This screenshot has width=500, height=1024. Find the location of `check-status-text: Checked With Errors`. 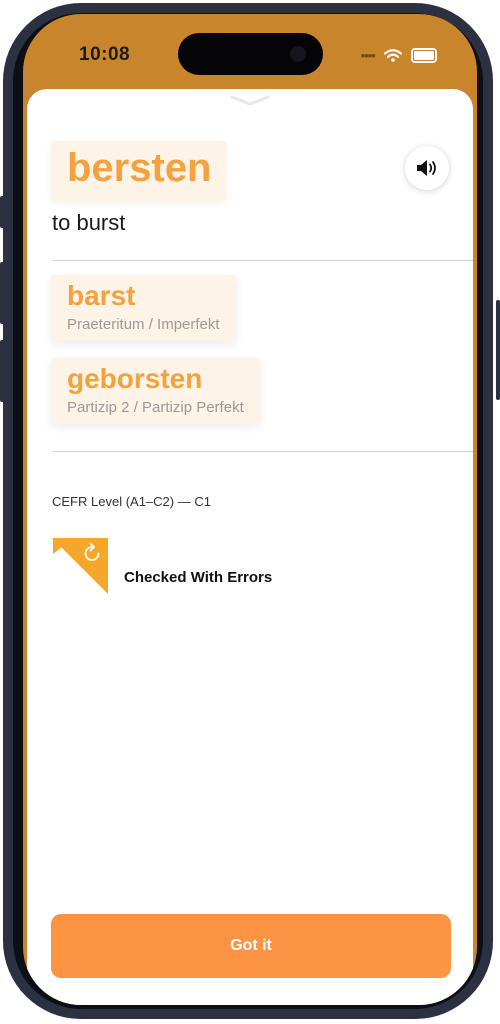

check-status-text: Checked With Errors is located at coordinates (198, 577).